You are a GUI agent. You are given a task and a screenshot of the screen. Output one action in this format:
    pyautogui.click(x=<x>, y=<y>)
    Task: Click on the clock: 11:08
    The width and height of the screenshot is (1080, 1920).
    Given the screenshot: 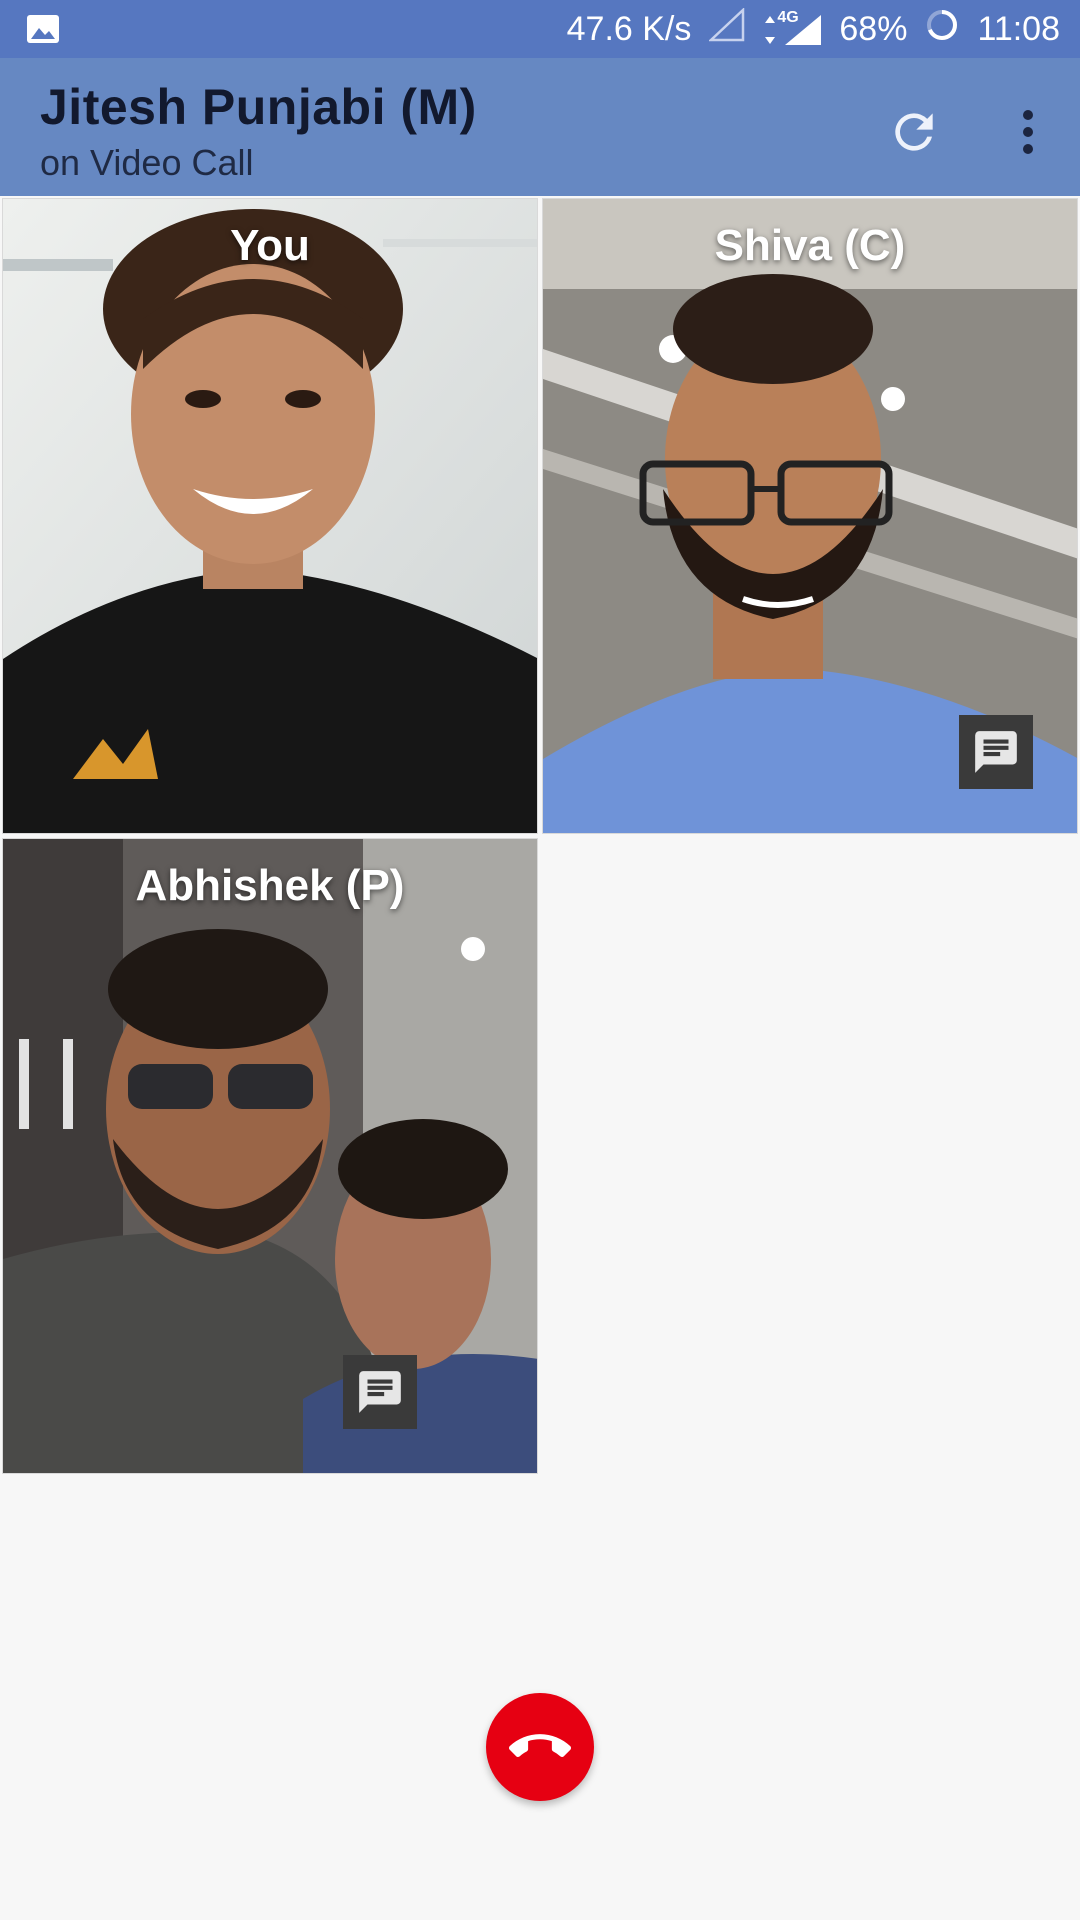 What is the action you would take?
    pyautogui.click(x=1018, y=28)
    